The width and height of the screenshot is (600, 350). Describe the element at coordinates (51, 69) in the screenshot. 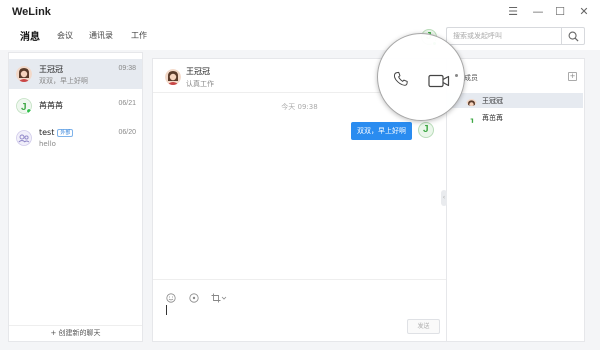

I see `conversation-name: 王冠冠` at that location.